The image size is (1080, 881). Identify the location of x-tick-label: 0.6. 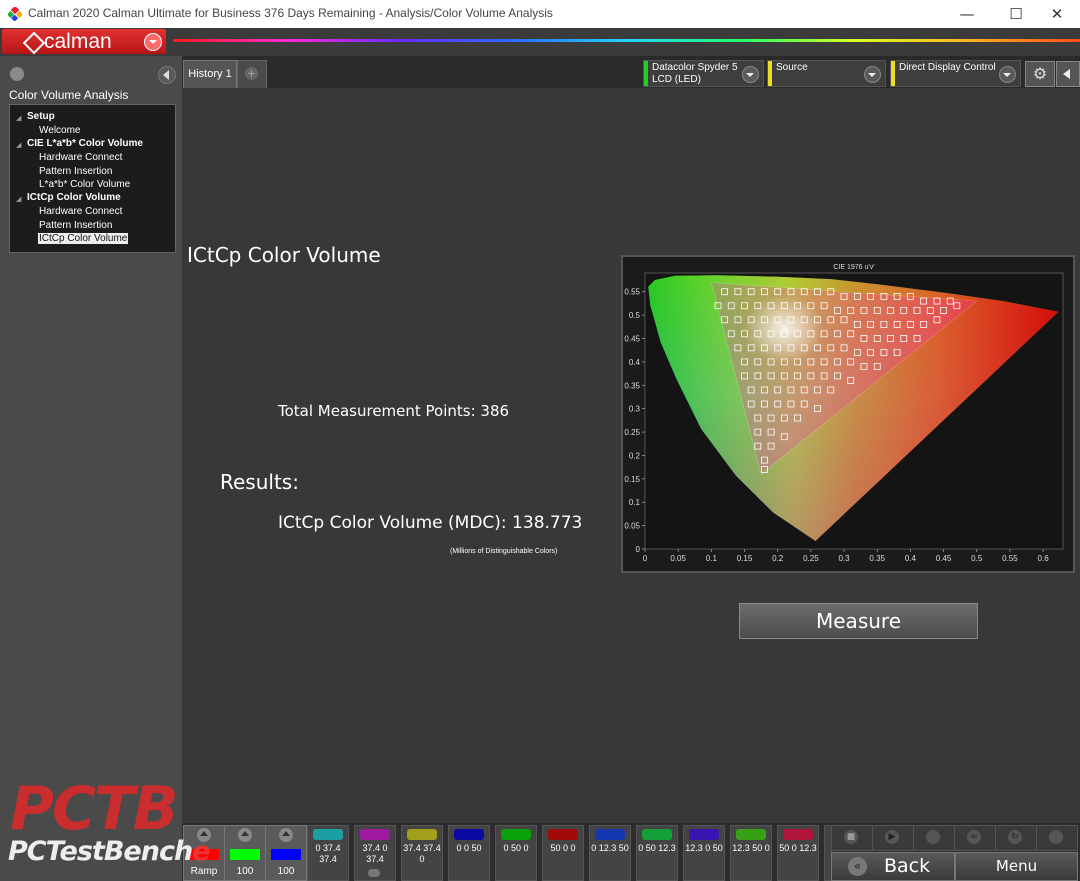
(1044, 558).